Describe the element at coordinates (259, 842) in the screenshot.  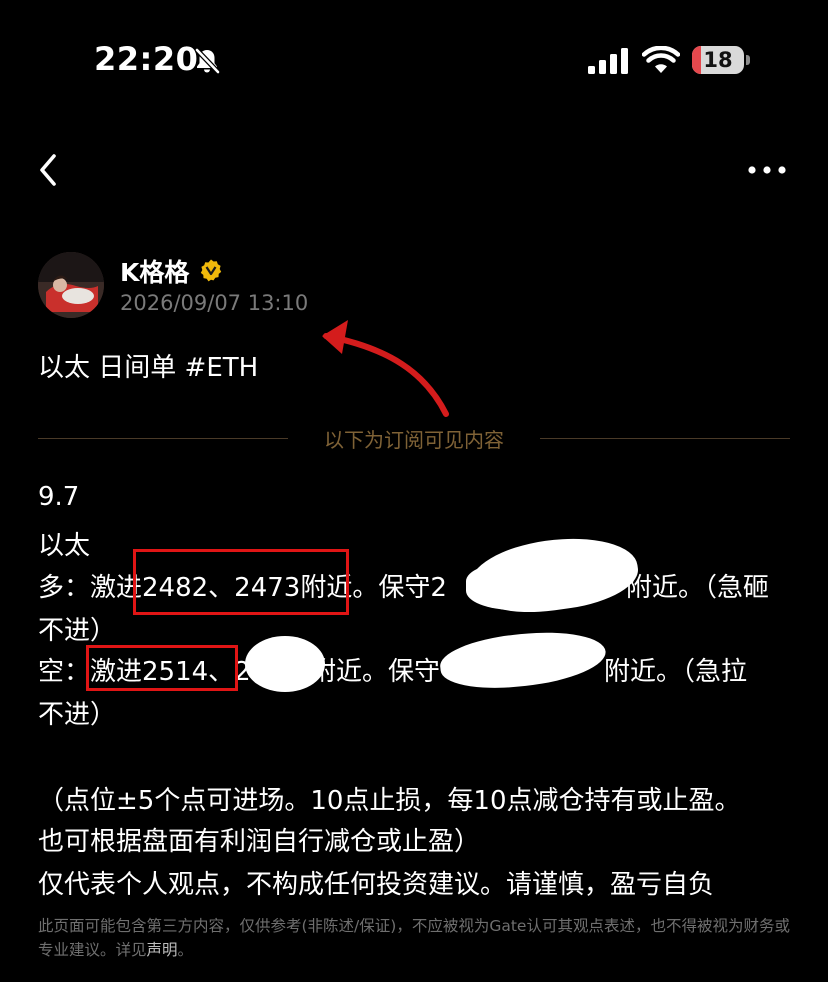
I see `post-line-note-2: 也可根据盘面有利润自行减仓或止盈）` at that location.